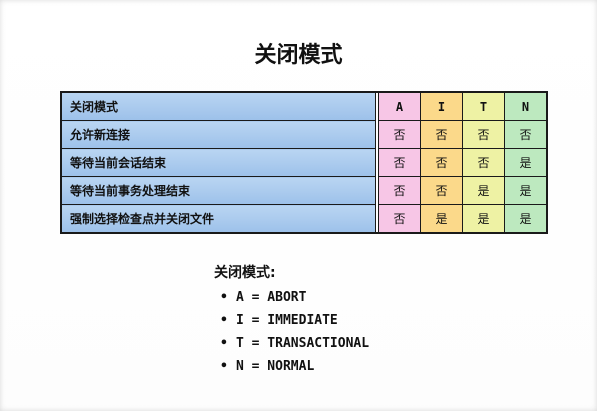 Image resolution: width=597 pixels, height=411 pixels. I want to click on header-col-n: N, so click(526, 106).